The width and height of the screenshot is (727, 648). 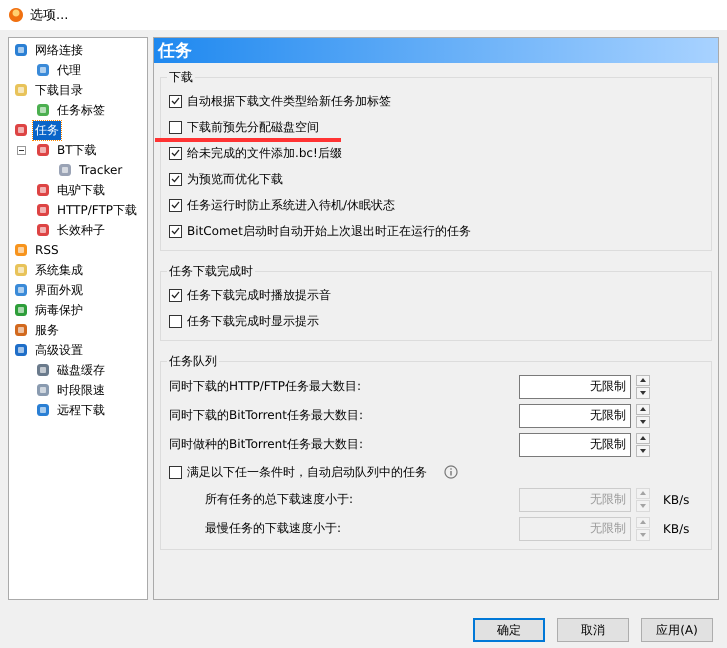 What do you see at coordinates (436, 50) in the screenshot?
I see `page-title: 任务` at bounding box center [436, 50].